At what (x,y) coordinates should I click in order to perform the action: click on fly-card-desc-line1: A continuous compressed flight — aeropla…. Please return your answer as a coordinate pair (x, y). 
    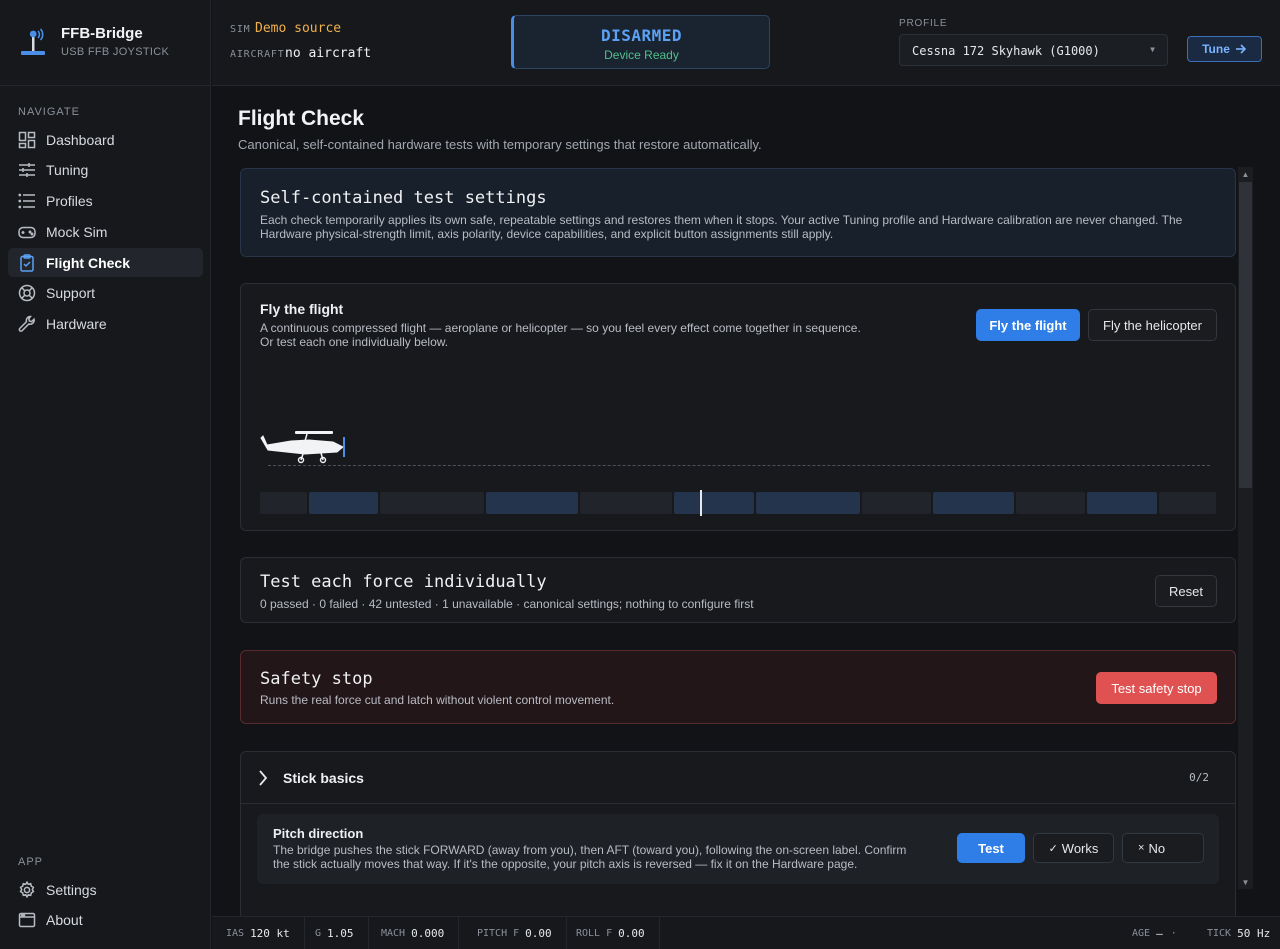
    Looking at the image, I should click on (560, 328).